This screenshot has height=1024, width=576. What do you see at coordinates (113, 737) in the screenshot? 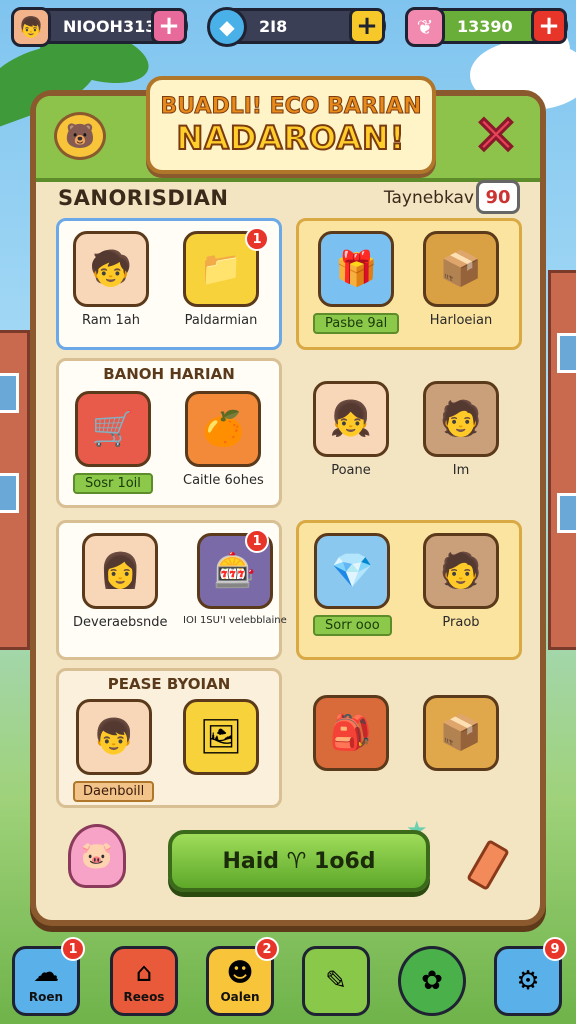
I see `kid-gold-coin-icon: 👦` at bounding box center [113, 737].